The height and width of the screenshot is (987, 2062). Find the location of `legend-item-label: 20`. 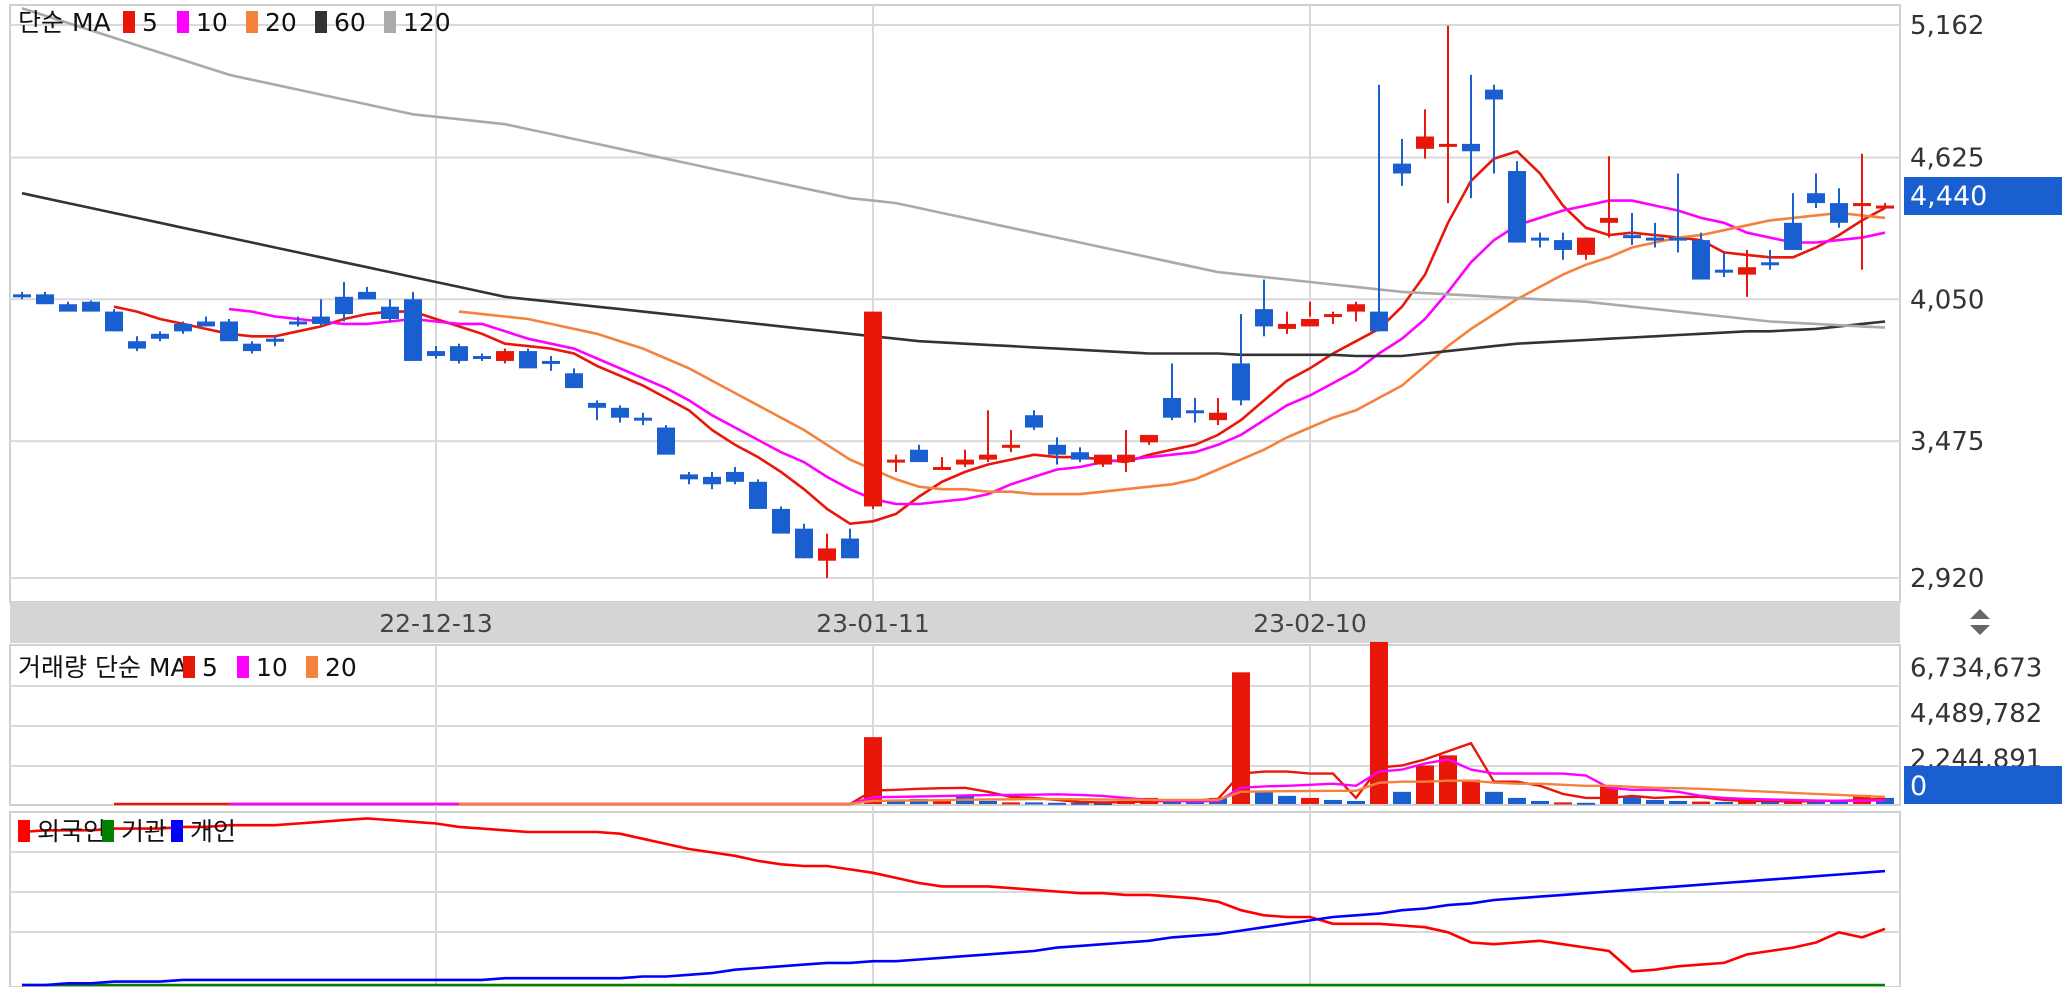

legend-item-label: 20 is located at coordinates (341, 667).